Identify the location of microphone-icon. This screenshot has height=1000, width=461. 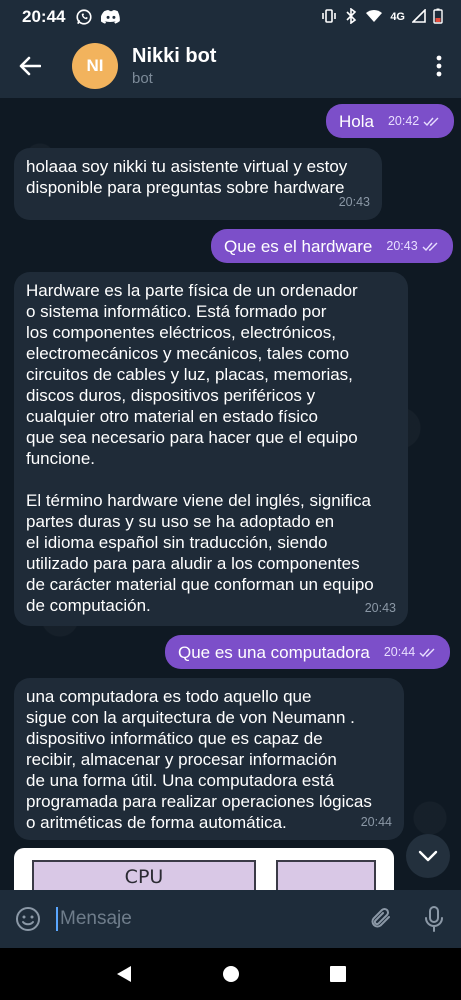
(434, 919).